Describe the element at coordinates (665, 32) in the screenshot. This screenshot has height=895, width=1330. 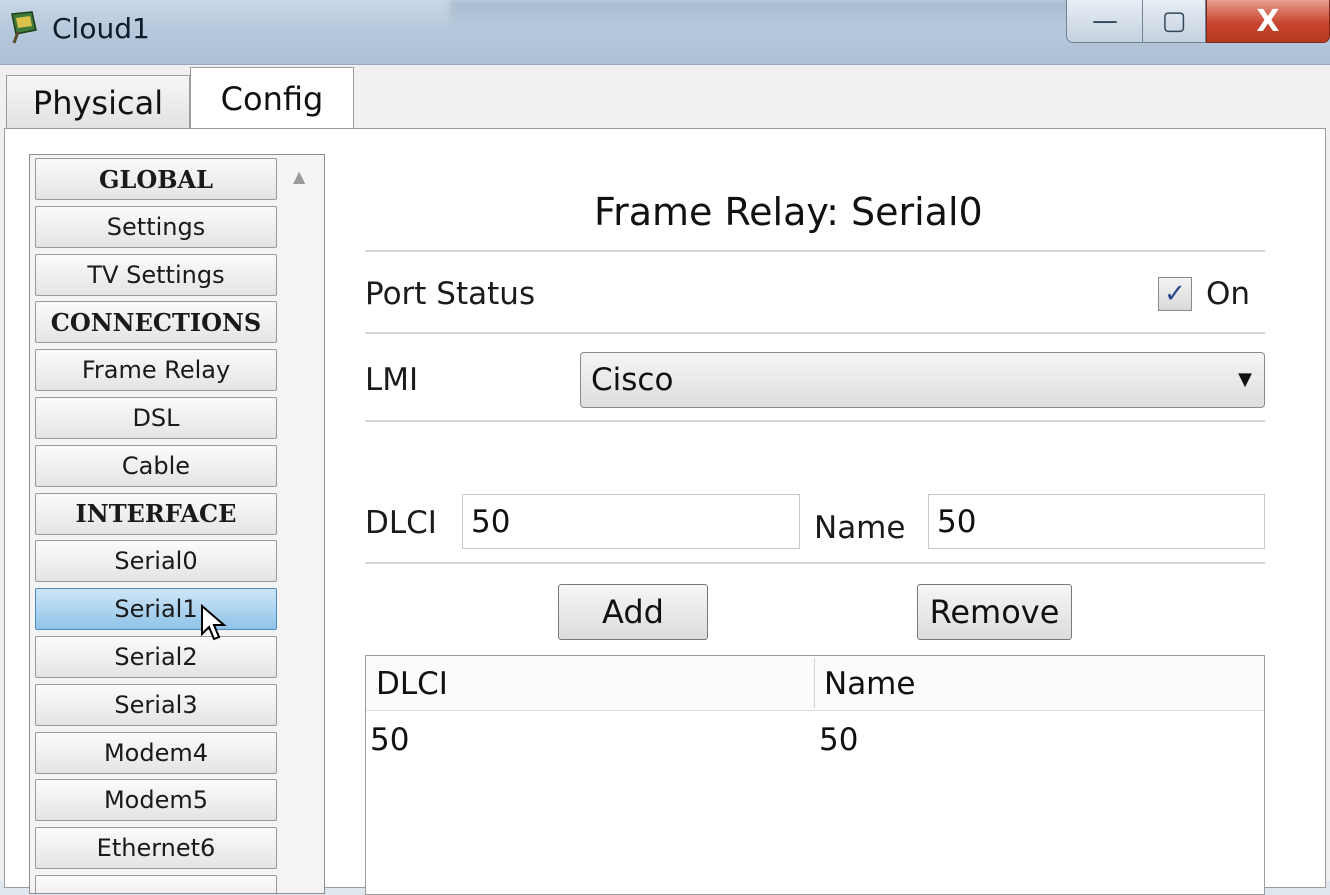
I see `title-bar: Cloud1 — ▢ X` at that location.